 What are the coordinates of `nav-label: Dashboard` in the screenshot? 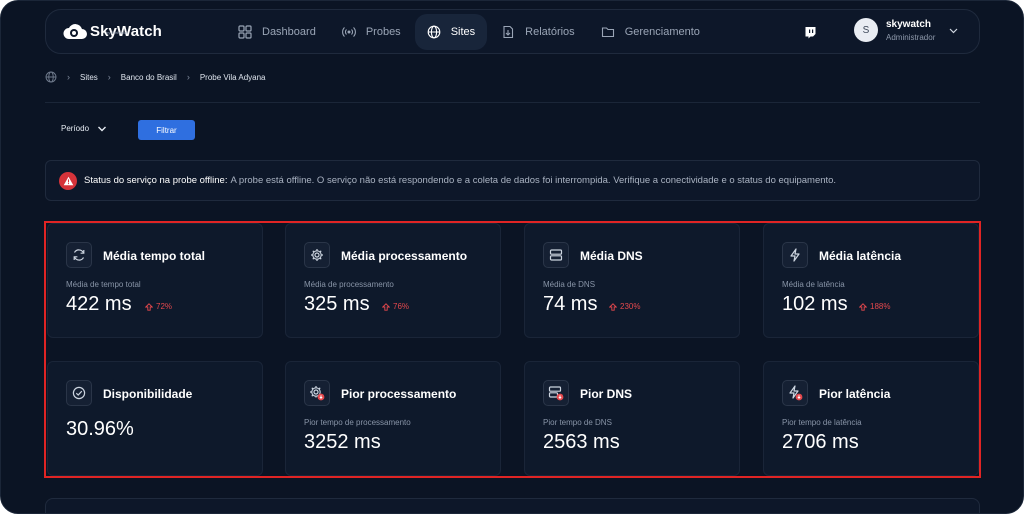 It's located at (289, 32).